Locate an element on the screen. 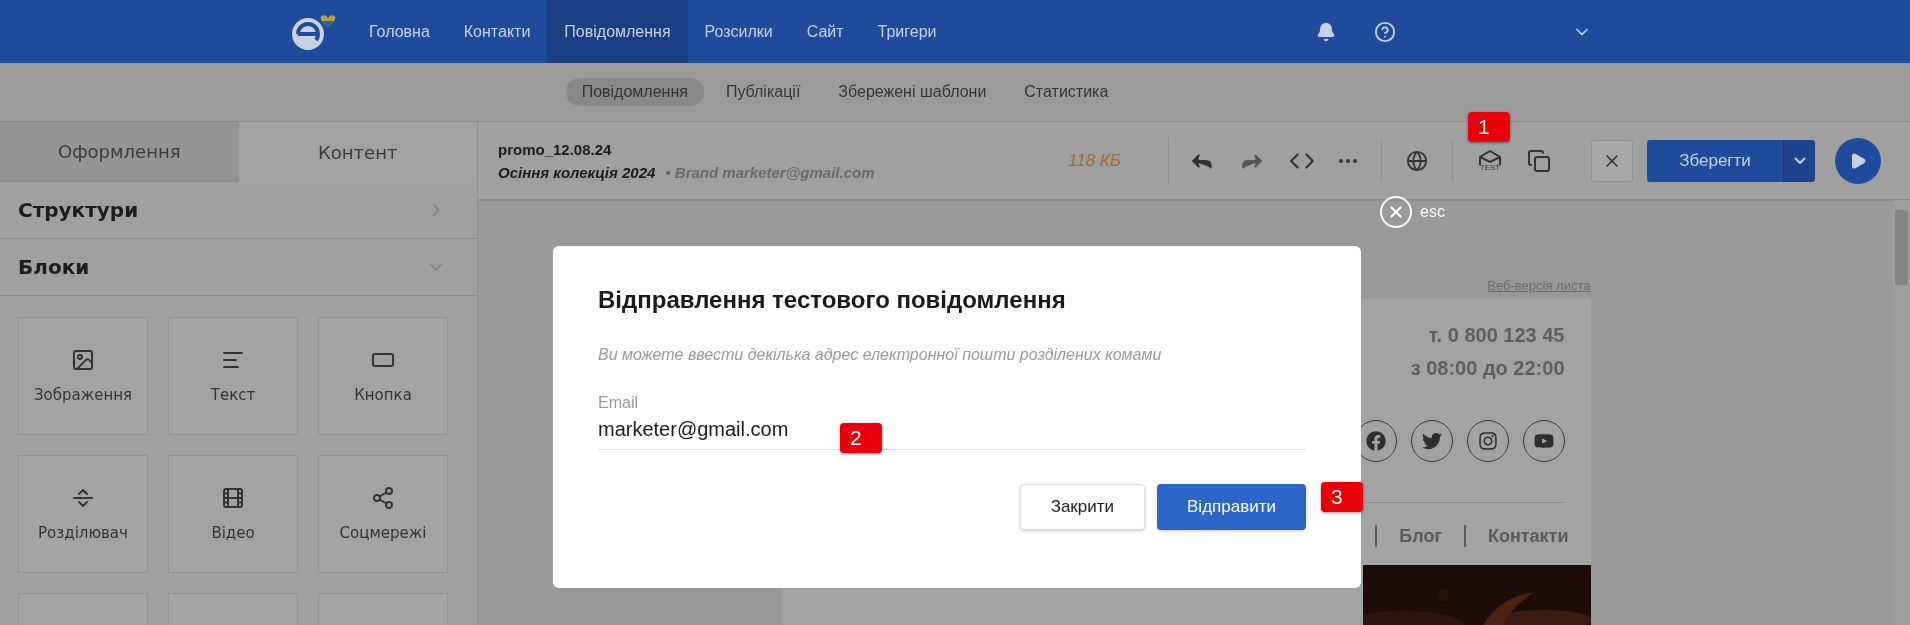 The image size is (1910, 625). test-label: TEST is located at coordinates (1490, 167).